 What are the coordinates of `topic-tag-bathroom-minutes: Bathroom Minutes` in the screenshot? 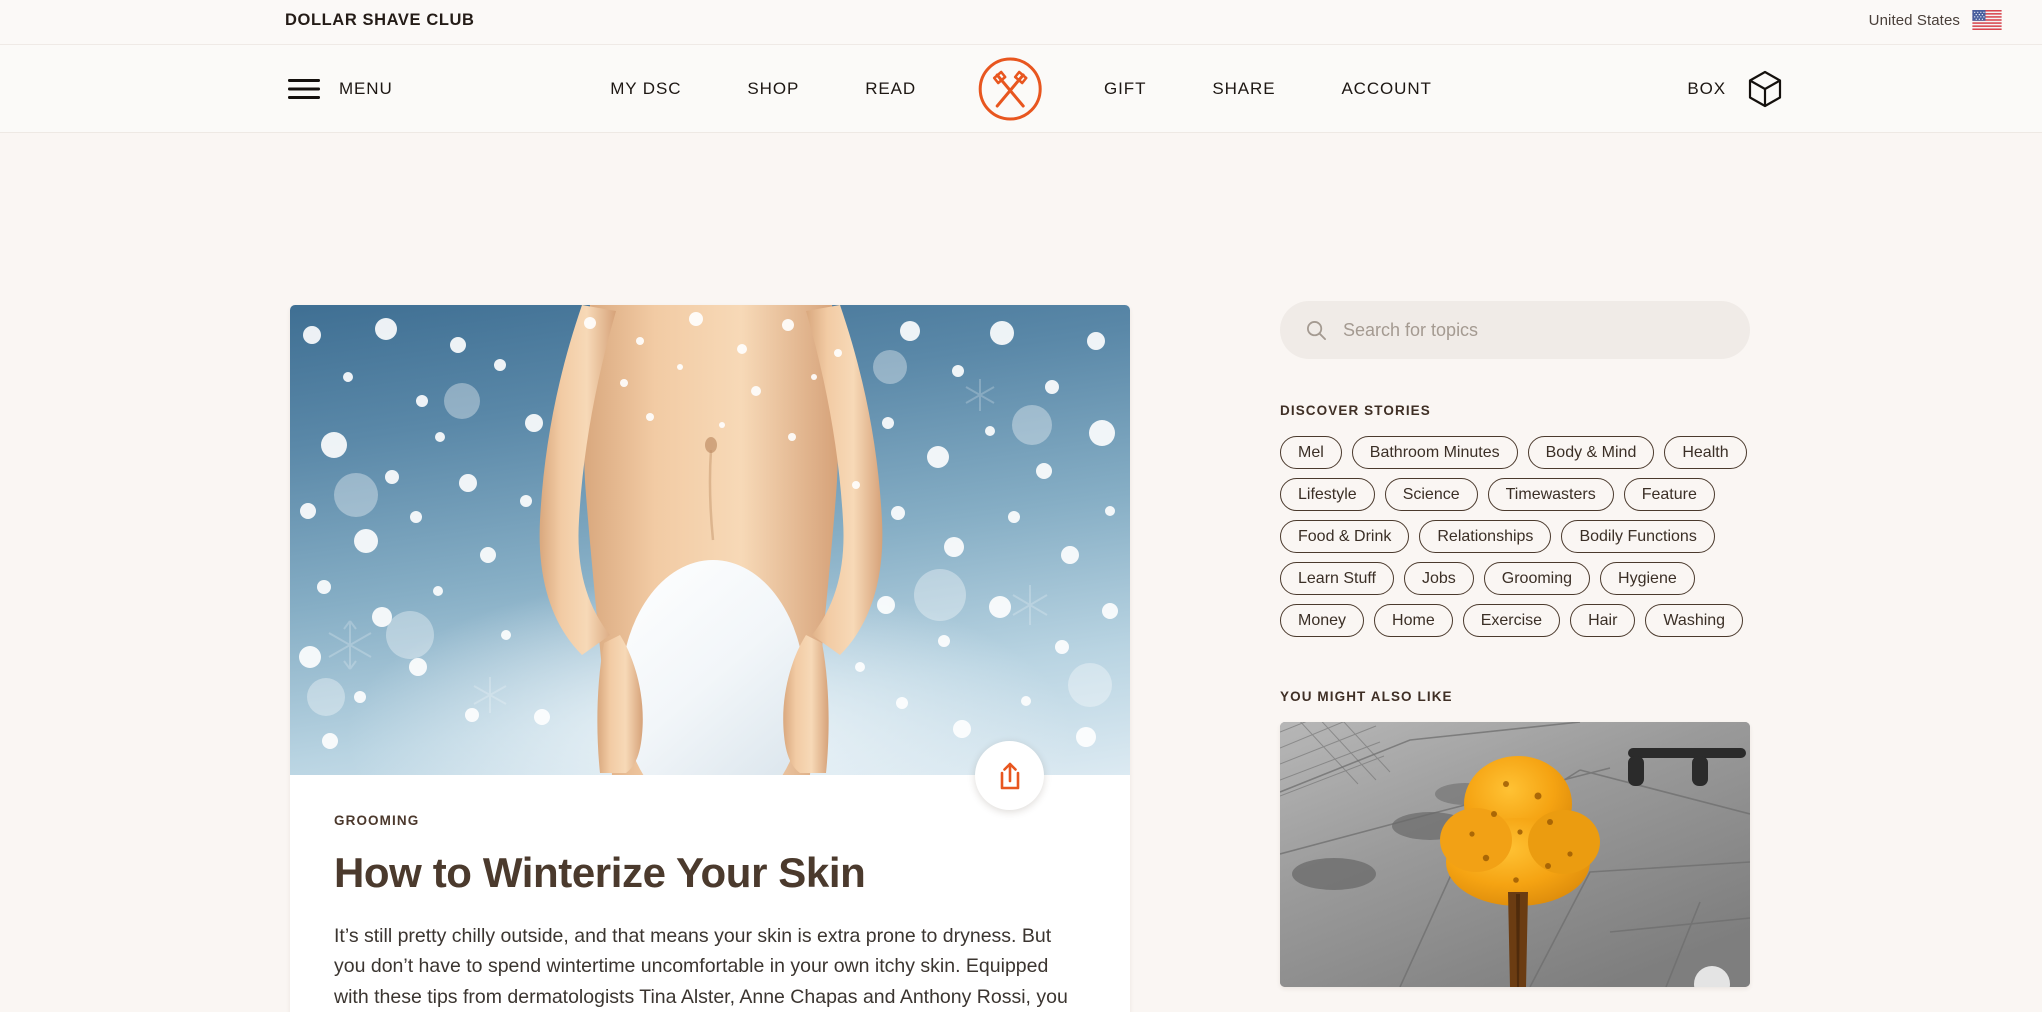 It's located at (1434, 452).